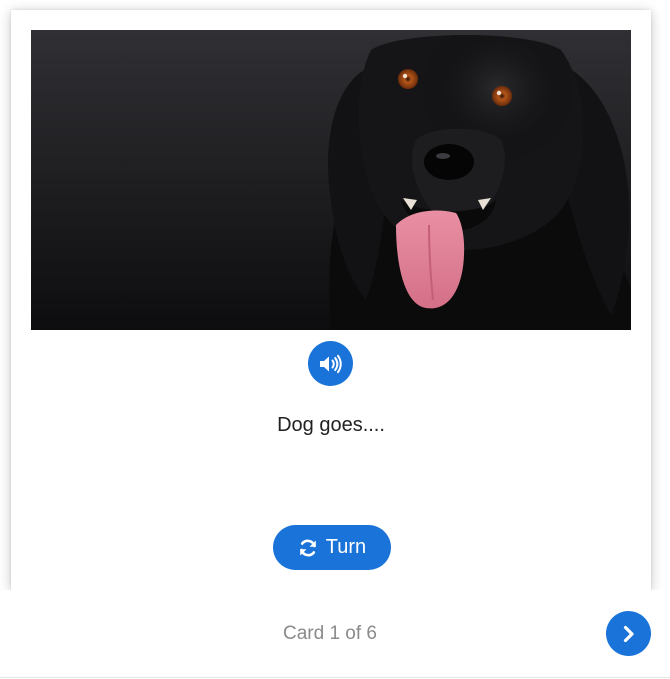 This screenshot has width=670, height=679. I want to click on turn-label: Turn, so click(346, 547).